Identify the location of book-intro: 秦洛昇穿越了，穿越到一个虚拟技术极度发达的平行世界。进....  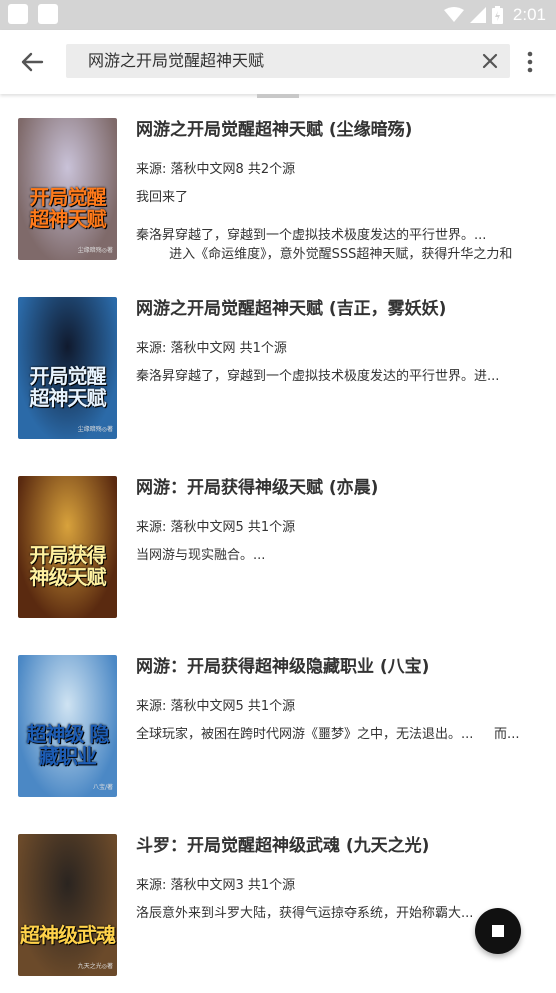
(318, 376).